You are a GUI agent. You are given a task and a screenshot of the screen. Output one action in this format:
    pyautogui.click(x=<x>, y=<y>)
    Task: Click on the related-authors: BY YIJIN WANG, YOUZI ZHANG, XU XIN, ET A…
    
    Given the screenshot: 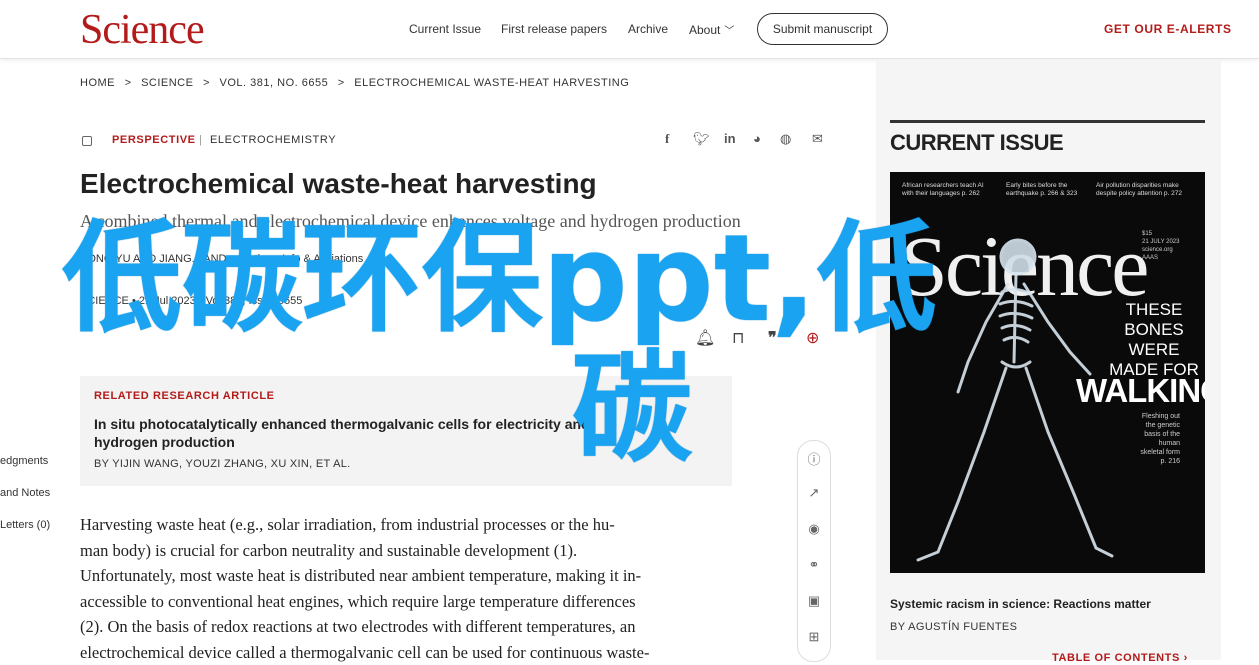 What is the action you would take?
    pyautogui.click(x=222, y=464)
    